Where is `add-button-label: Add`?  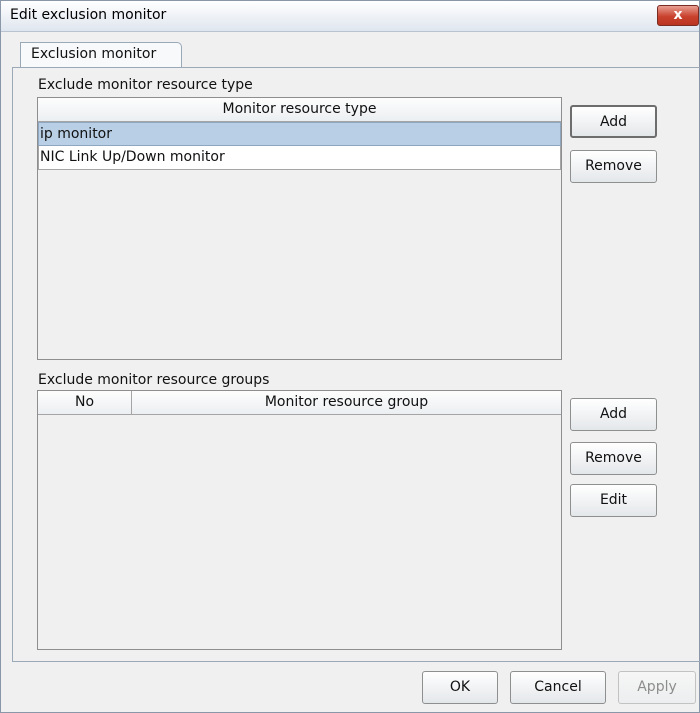 add-button-label: Add is located at coordinates (613, 122).